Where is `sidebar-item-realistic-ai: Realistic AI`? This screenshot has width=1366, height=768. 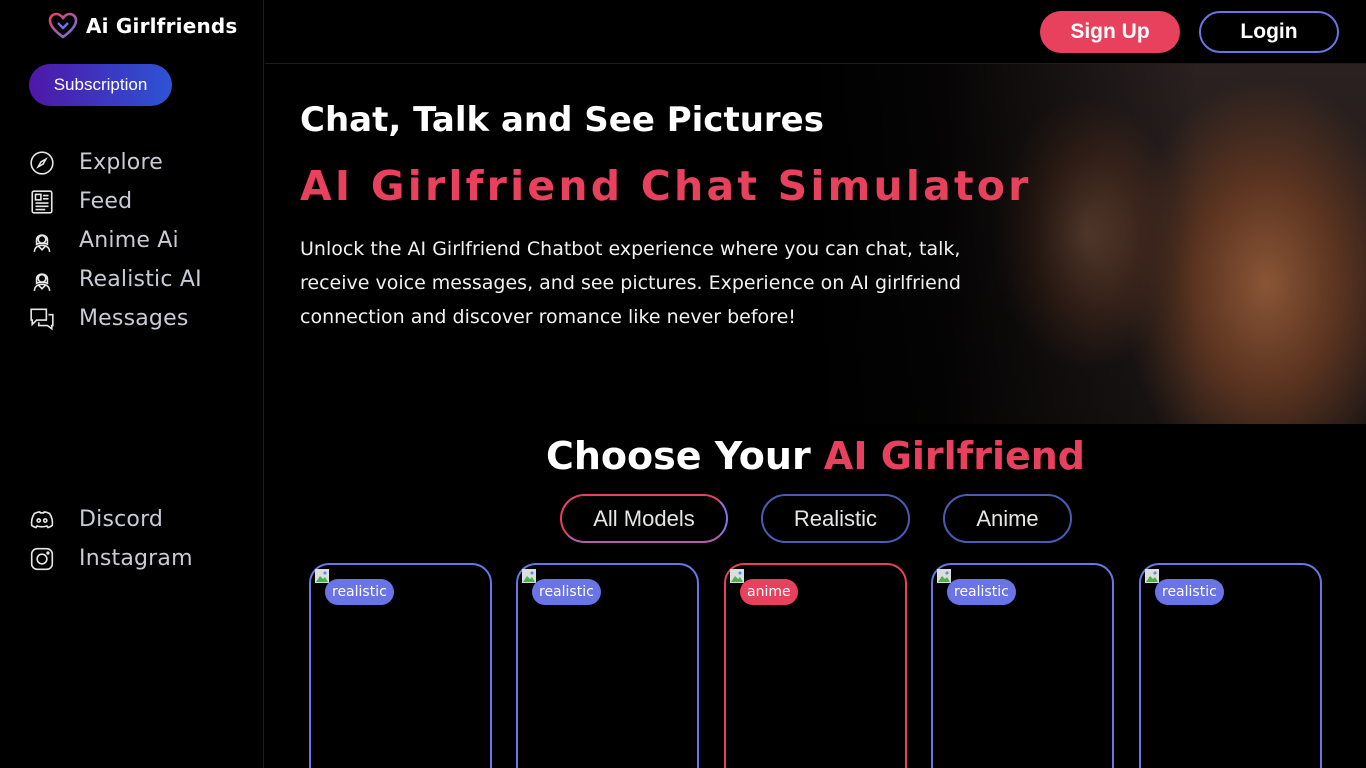
sidebar-item-realistic-ai: Realistic AI is located at coordinates (115, 279).